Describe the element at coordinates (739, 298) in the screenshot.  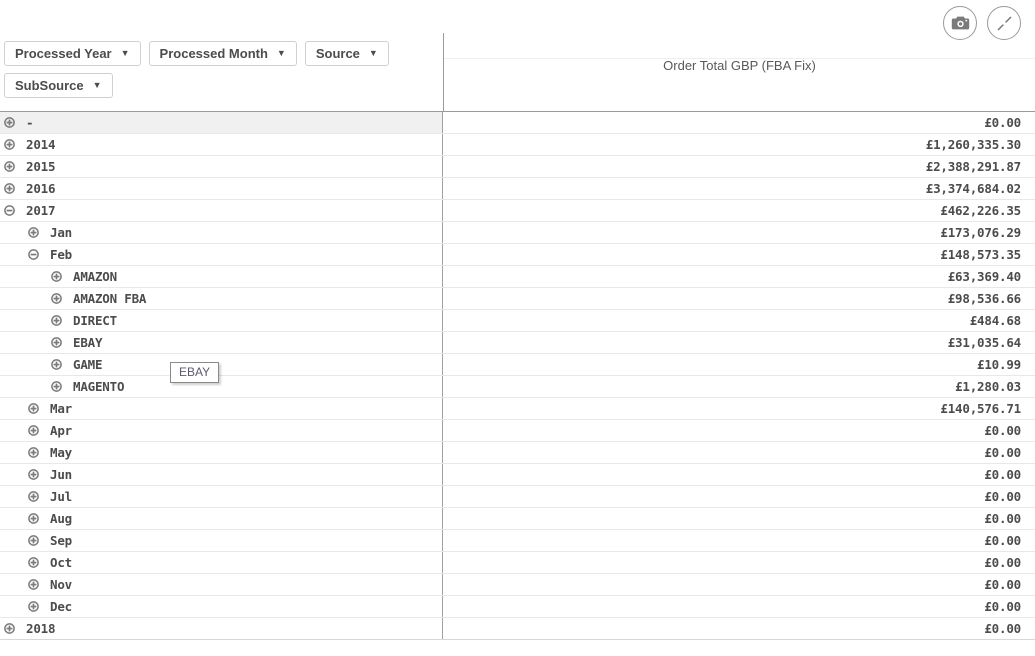
I see `measure-cell: £98,536.66` at that location.